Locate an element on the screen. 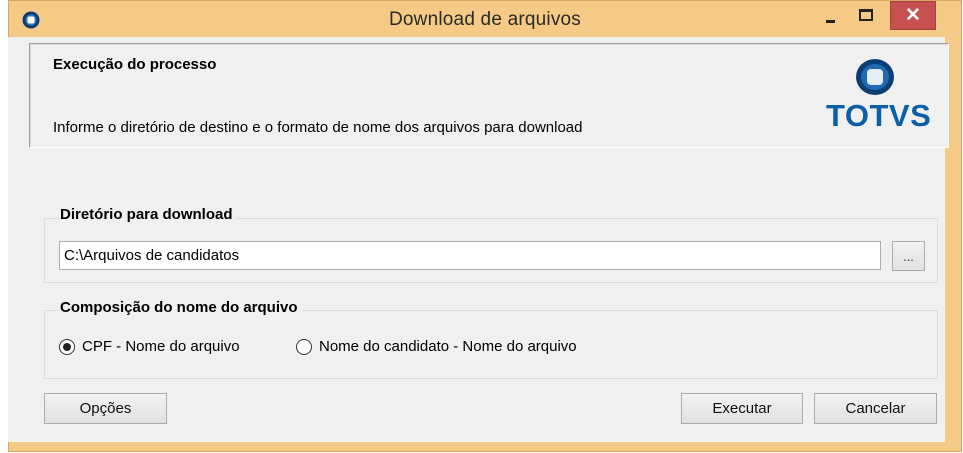 The image size is (963, 453). process-title: Execução do processo is located at coordinates (135, 64).